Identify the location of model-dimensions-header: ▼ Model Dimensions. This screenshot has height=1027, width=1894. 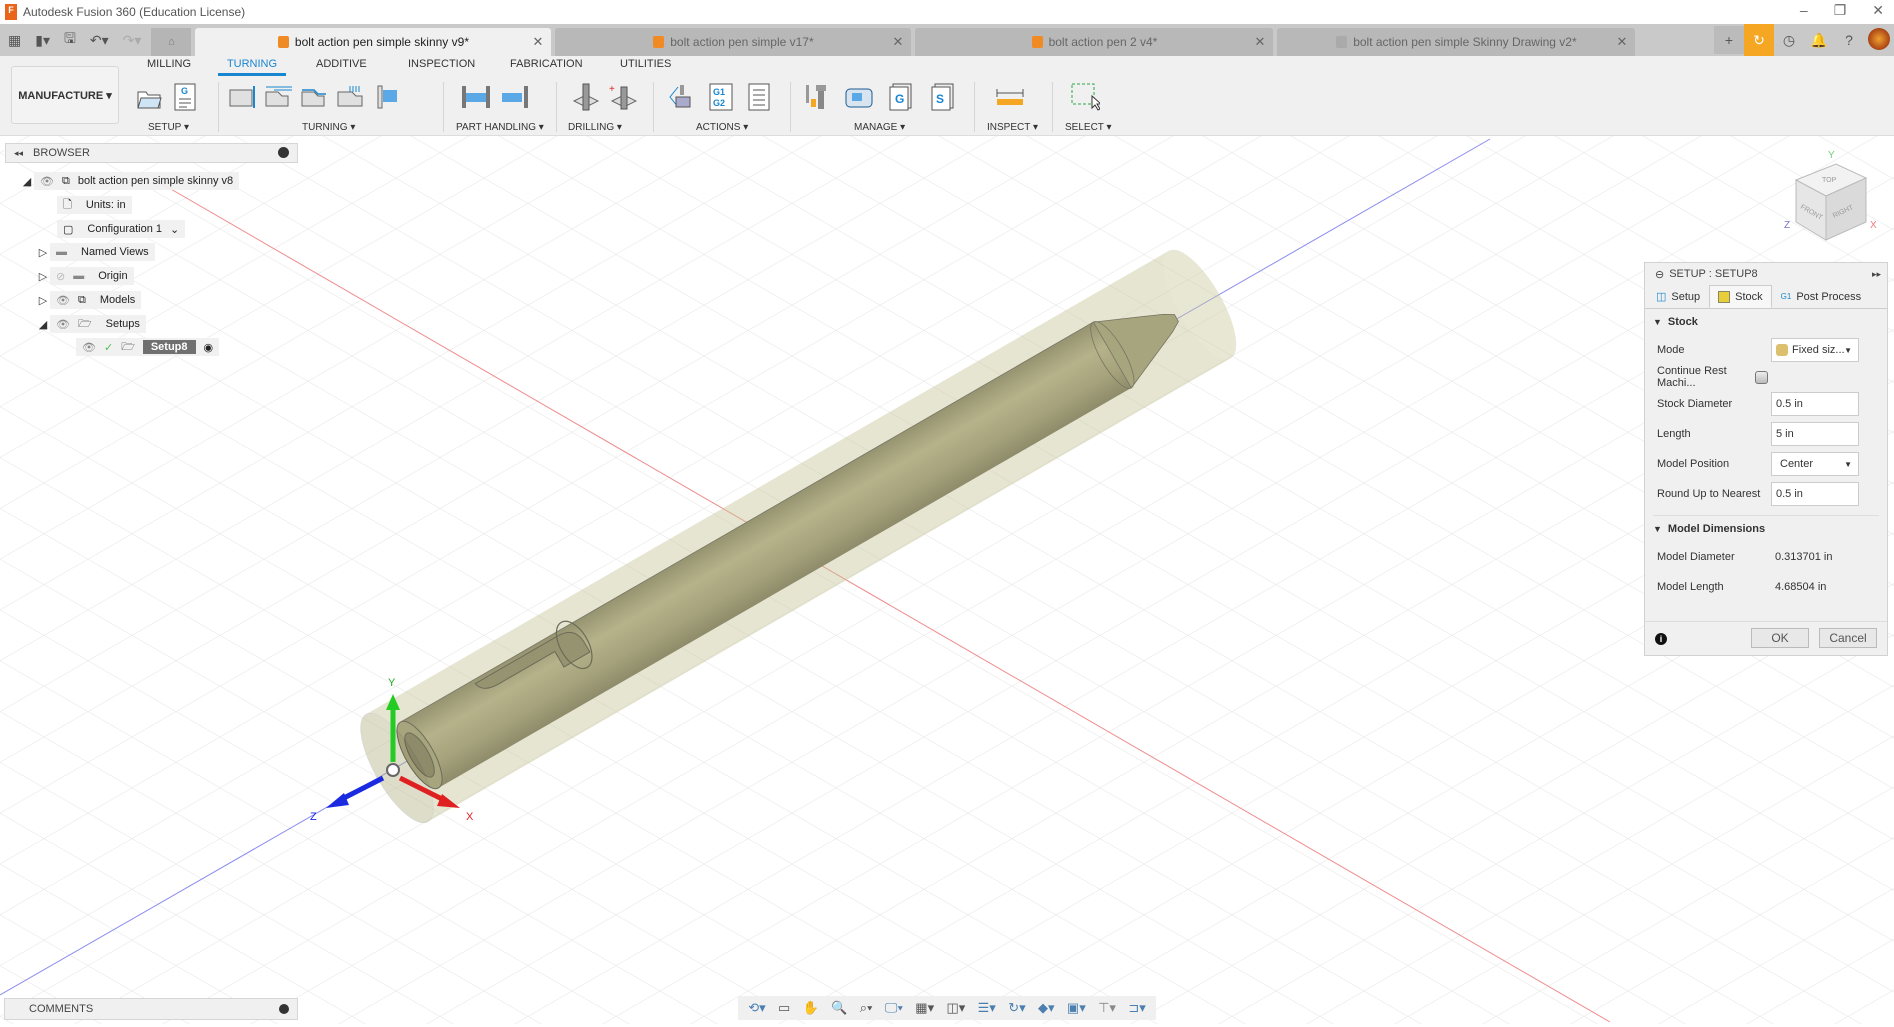
(1766, 529).